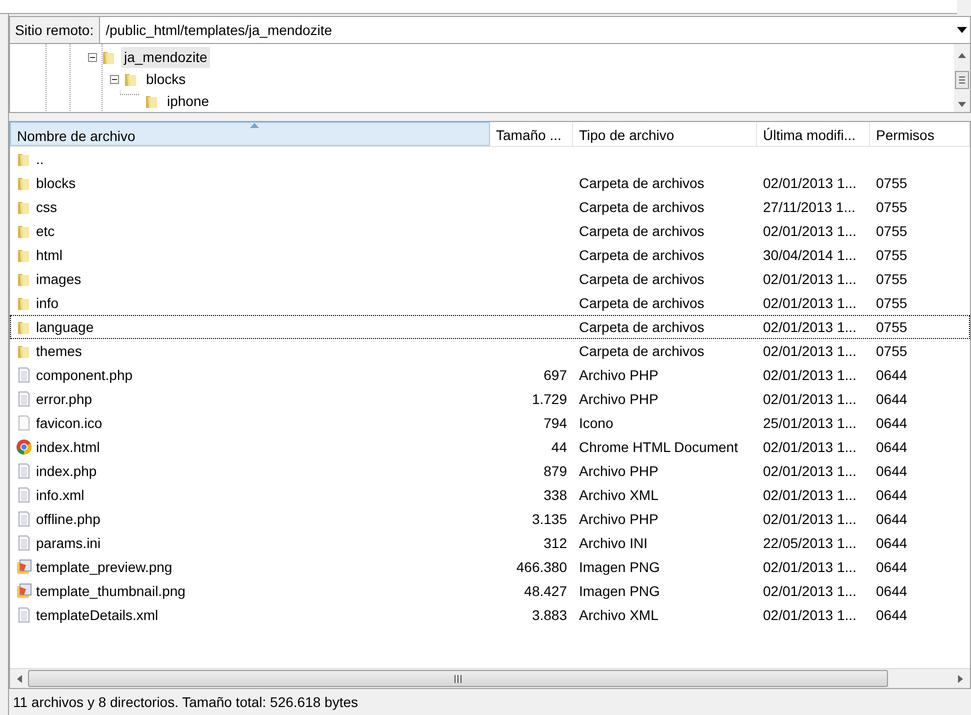  What do you see at coordinates (549, 518) in the screenshot?
I see `file-size: 3.135` at bounding box center [549, 518].